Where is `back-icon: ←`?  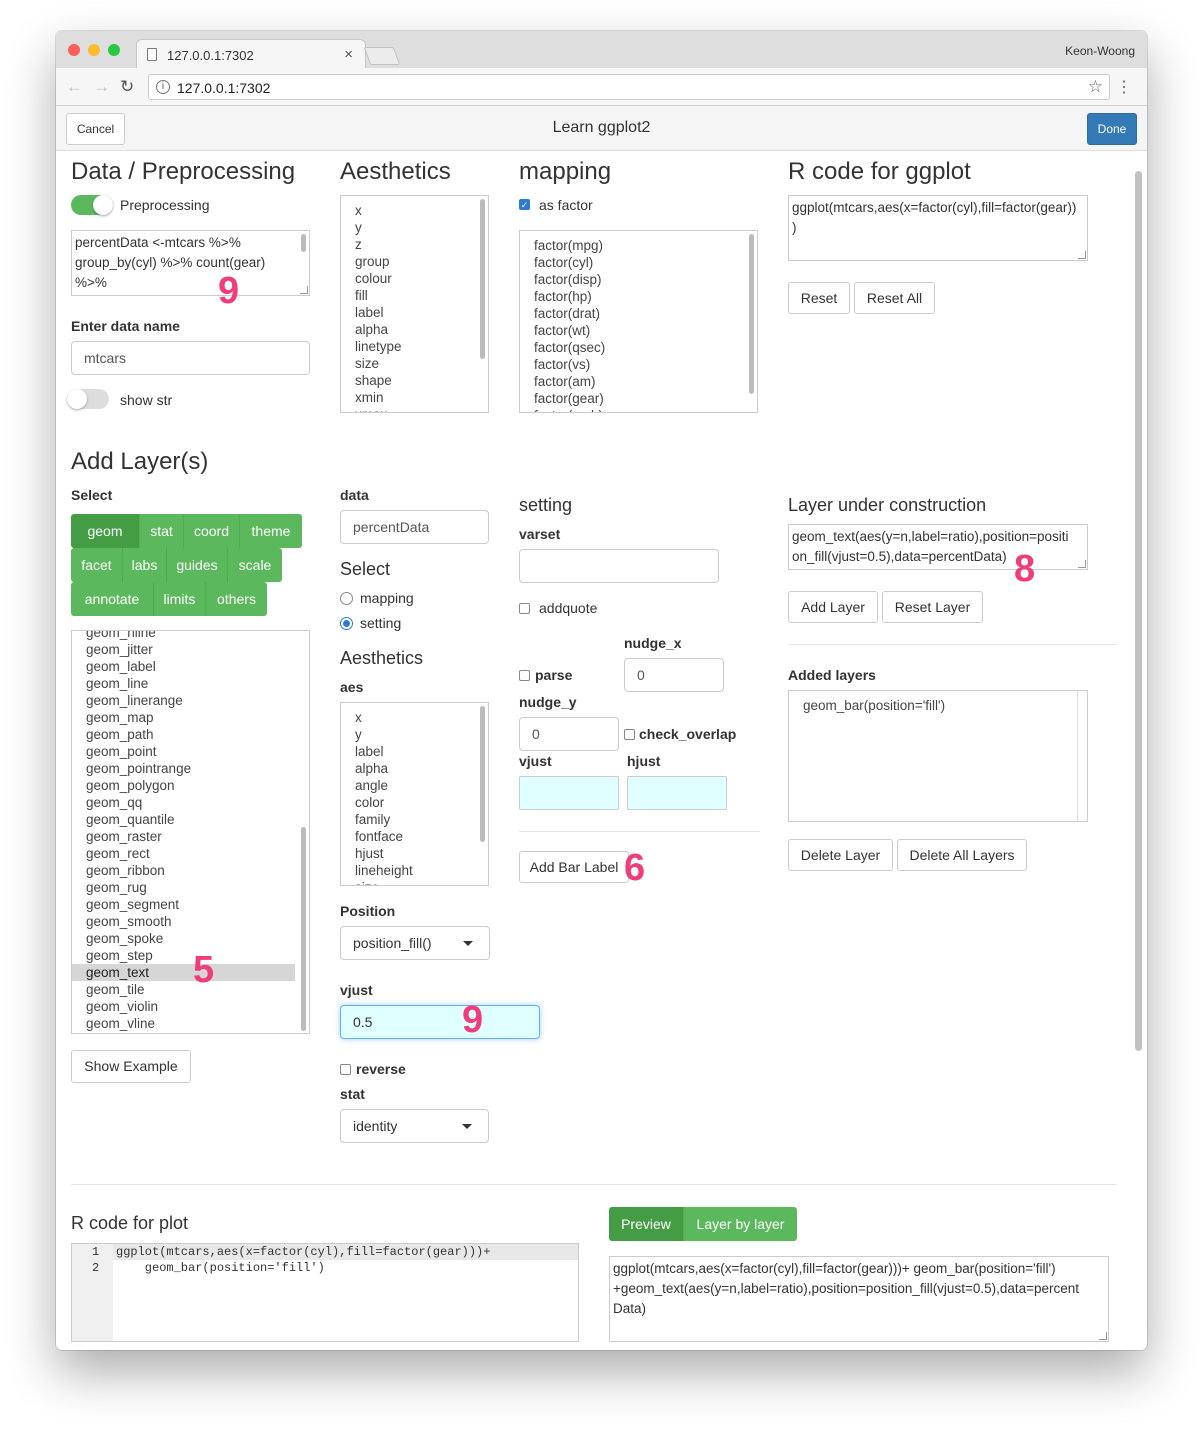
back-icon: ← is located at coordinates (74, 87).